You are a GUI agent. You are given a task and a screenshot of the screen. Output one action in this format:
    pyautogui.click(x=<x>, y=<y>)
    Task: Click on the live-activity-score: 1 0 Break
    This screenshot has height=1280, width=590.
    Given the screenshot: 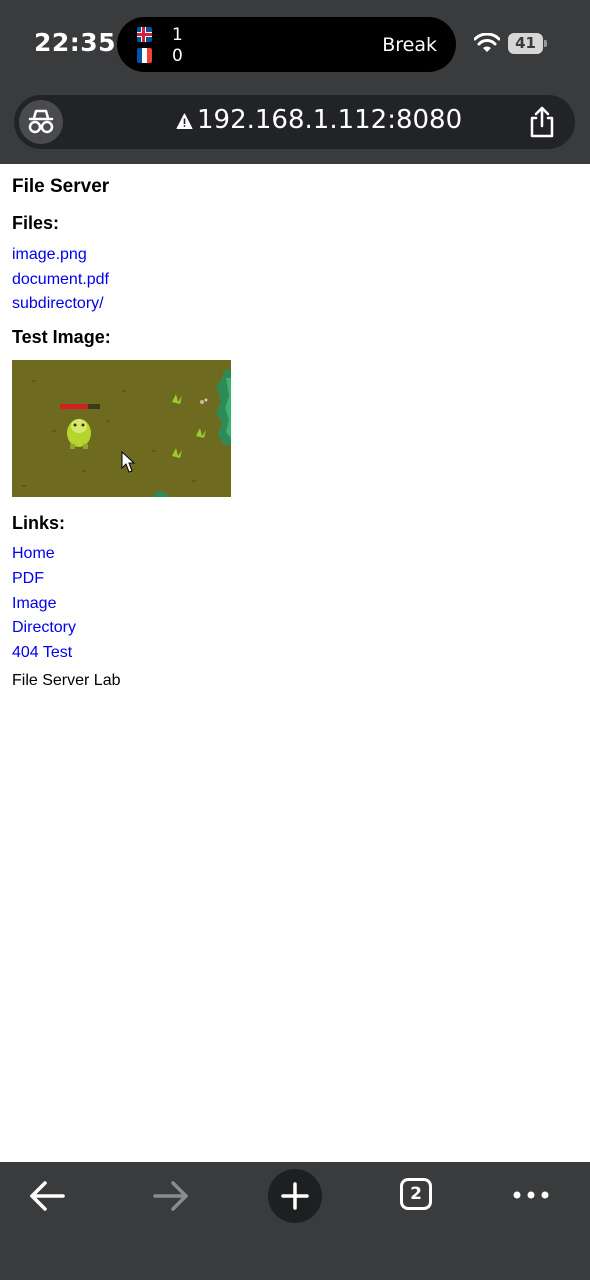 What is the action you would take?
    pyautogui.click(x=286, y=44)
    